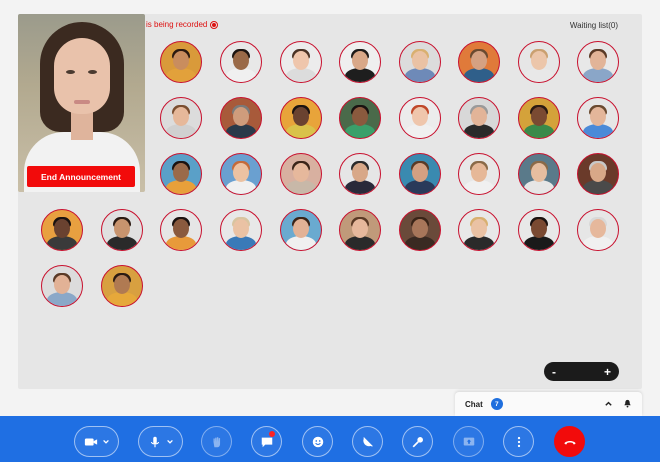  I want to click on emoji-icon, so click(317, 441).